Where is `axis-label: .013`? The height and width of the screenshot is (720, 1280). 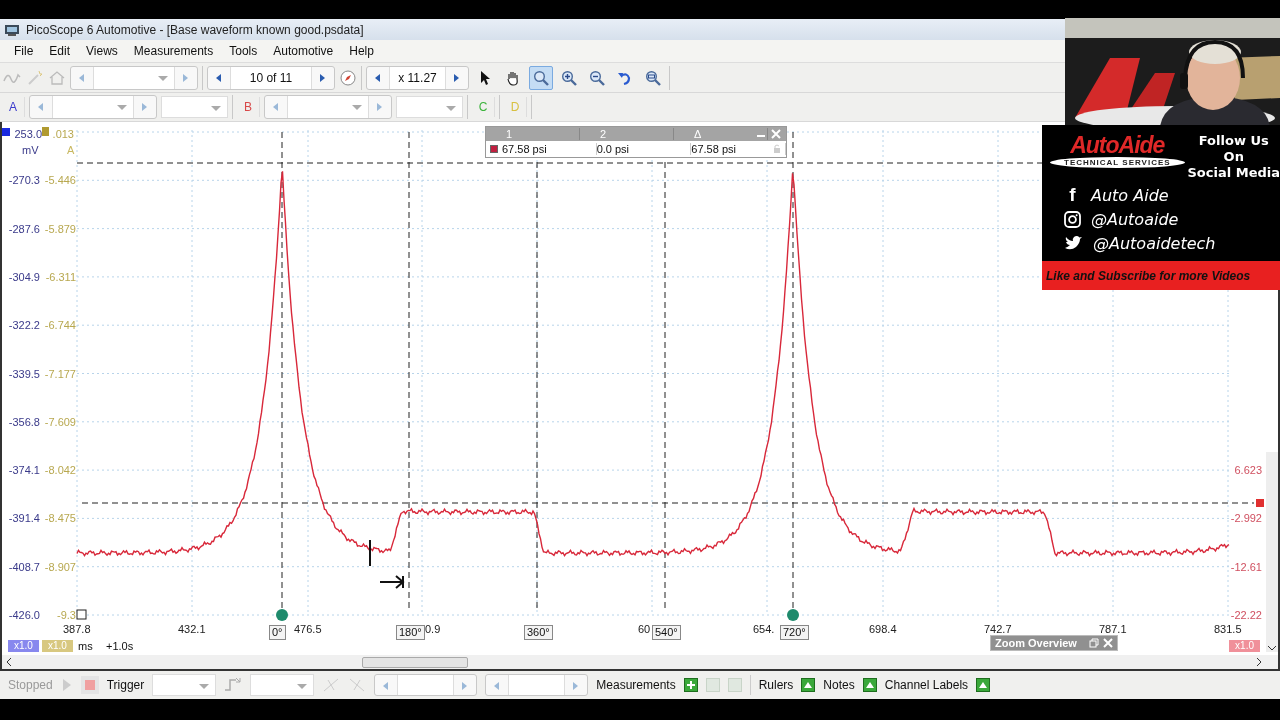
axis-label: .013 is located at coordinates (63, 134).